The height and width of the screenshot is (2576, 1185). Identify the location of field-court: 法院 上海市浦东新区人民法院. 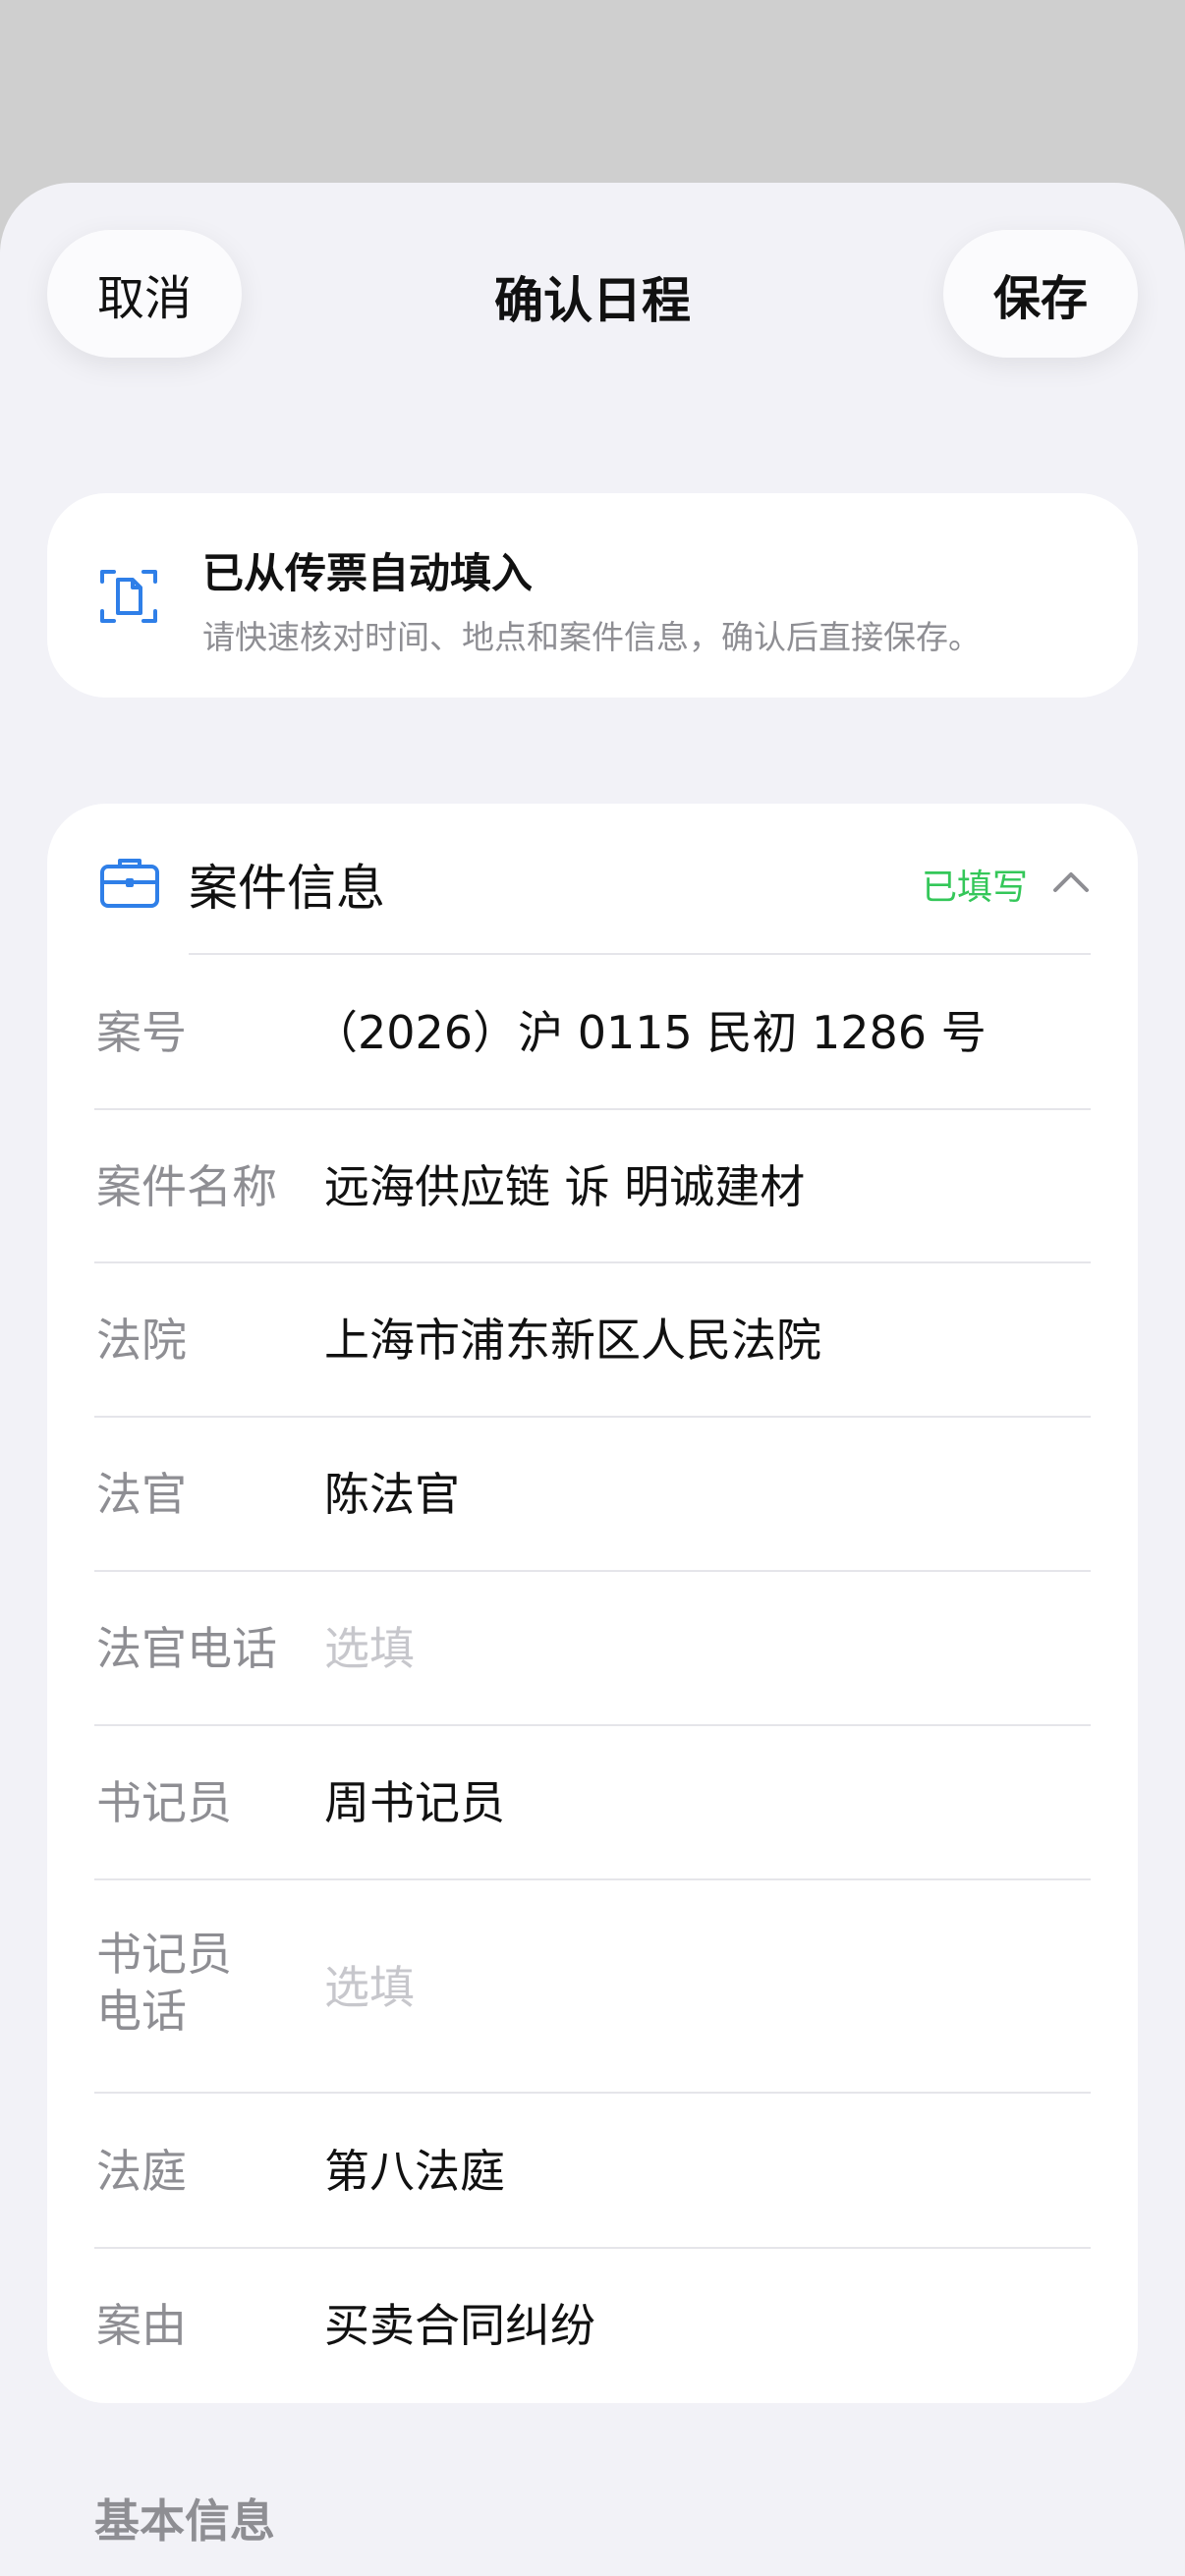
(592, 1340).